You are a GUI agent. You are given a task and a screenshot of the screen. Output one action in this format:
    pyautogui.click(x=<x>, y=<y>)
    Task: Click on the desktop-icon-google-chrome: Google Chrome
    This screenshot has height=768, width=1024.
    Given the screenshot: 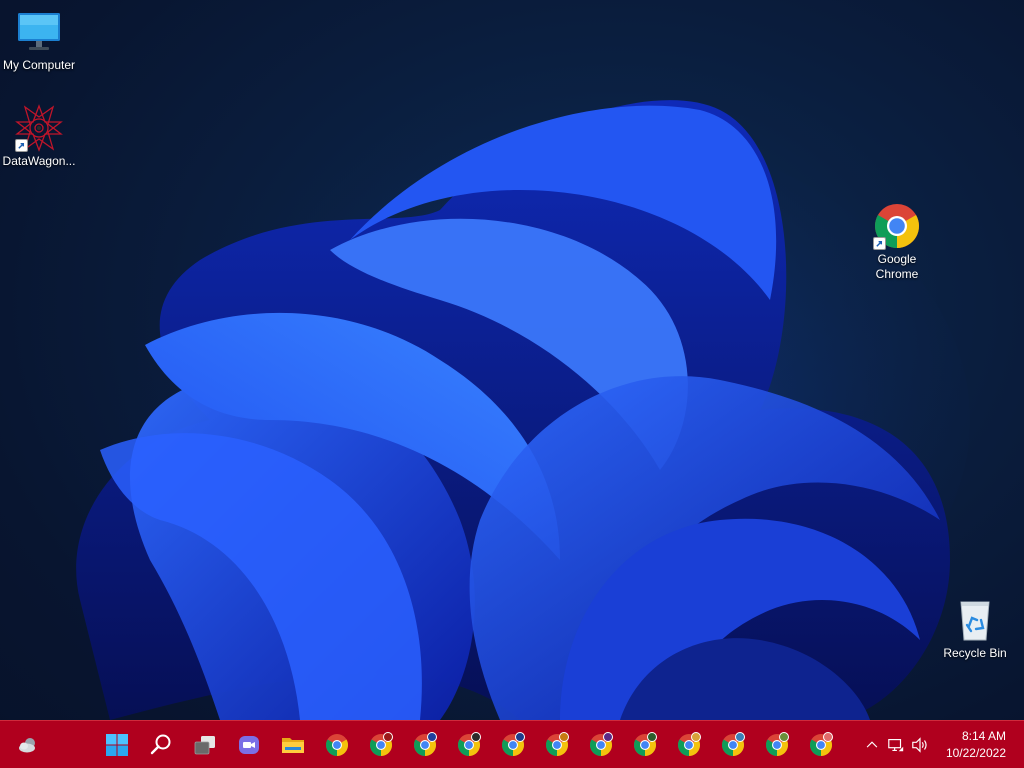 What is the action you would take?
    pyautogui.click(x=897, y=242)
    